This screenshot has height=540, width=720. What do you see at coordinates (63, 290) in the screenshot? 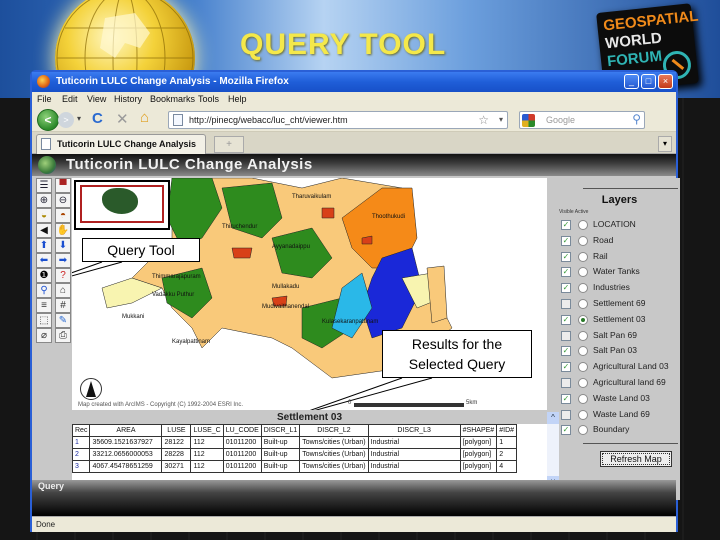
I see `measure-icon: ⌂` at bounding box center [63, 290].